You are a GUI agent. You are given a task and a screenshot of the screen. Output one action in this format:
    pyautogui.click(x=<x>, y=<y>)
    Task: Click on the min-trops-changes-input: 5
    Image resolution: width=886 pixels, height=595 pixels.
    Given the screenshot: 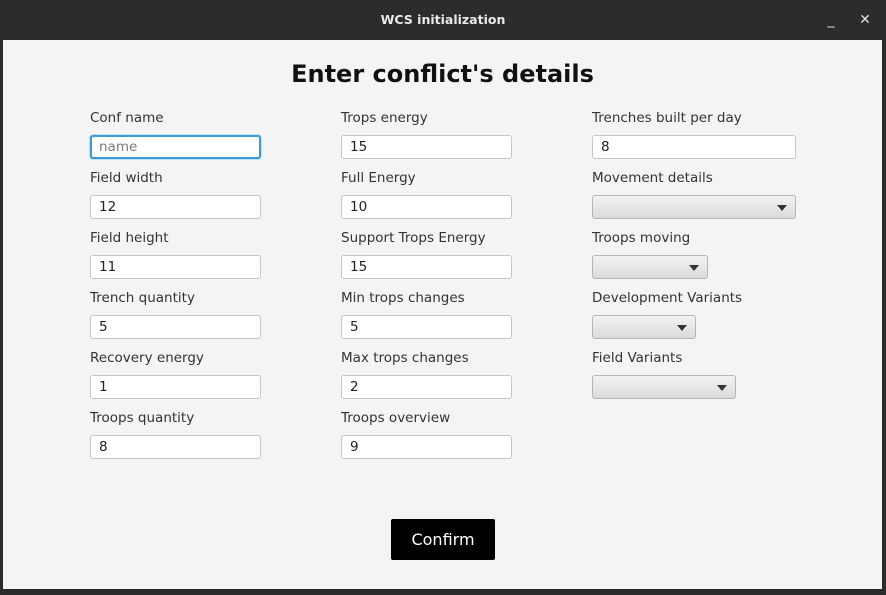 What is the action you would take?
    pyautogui.click(x=426, y=327)
    